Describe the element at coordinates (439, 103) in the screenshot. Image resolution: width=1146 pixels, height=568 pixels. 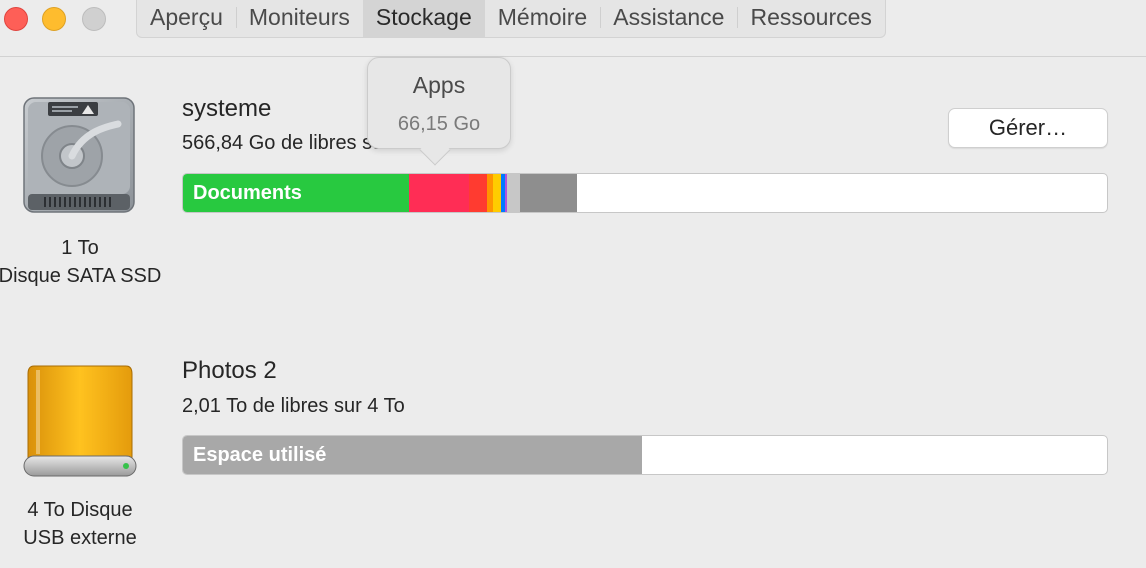
I see `storage-tooltip: Apps 66,15 Go` at that location.